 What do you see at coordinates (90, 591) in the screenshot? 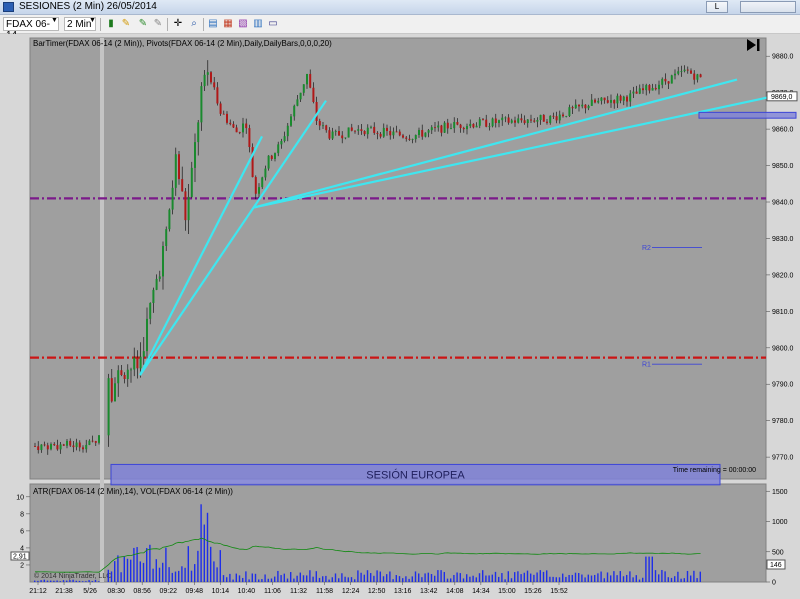
I see `time-tick-label: 5/26` at bounding box center [90, 591].